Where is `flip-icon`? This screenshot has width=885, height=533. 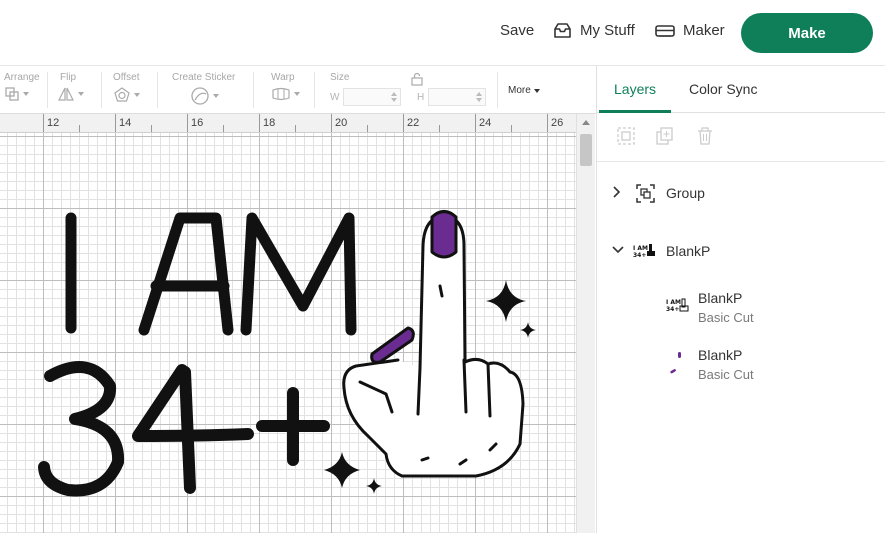
flip-icon is located at coordinates (66, 94).